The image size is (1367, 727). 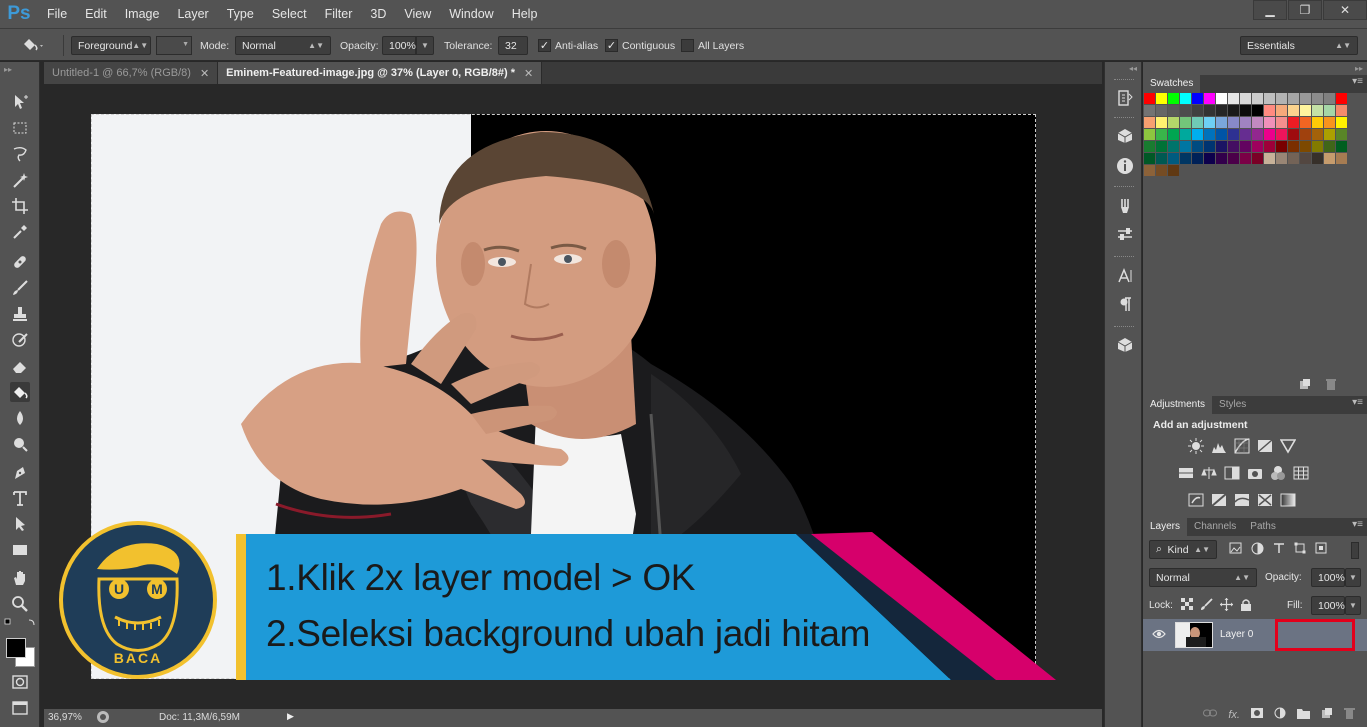 I want to click on lock-all-icon, so click(x=1246, y=606).